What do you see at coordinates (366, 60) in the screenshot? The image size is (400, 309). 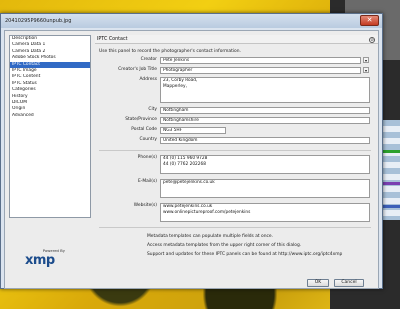 I see `creator-dropdown-icon: ▾` at bounding box center [366, 60].